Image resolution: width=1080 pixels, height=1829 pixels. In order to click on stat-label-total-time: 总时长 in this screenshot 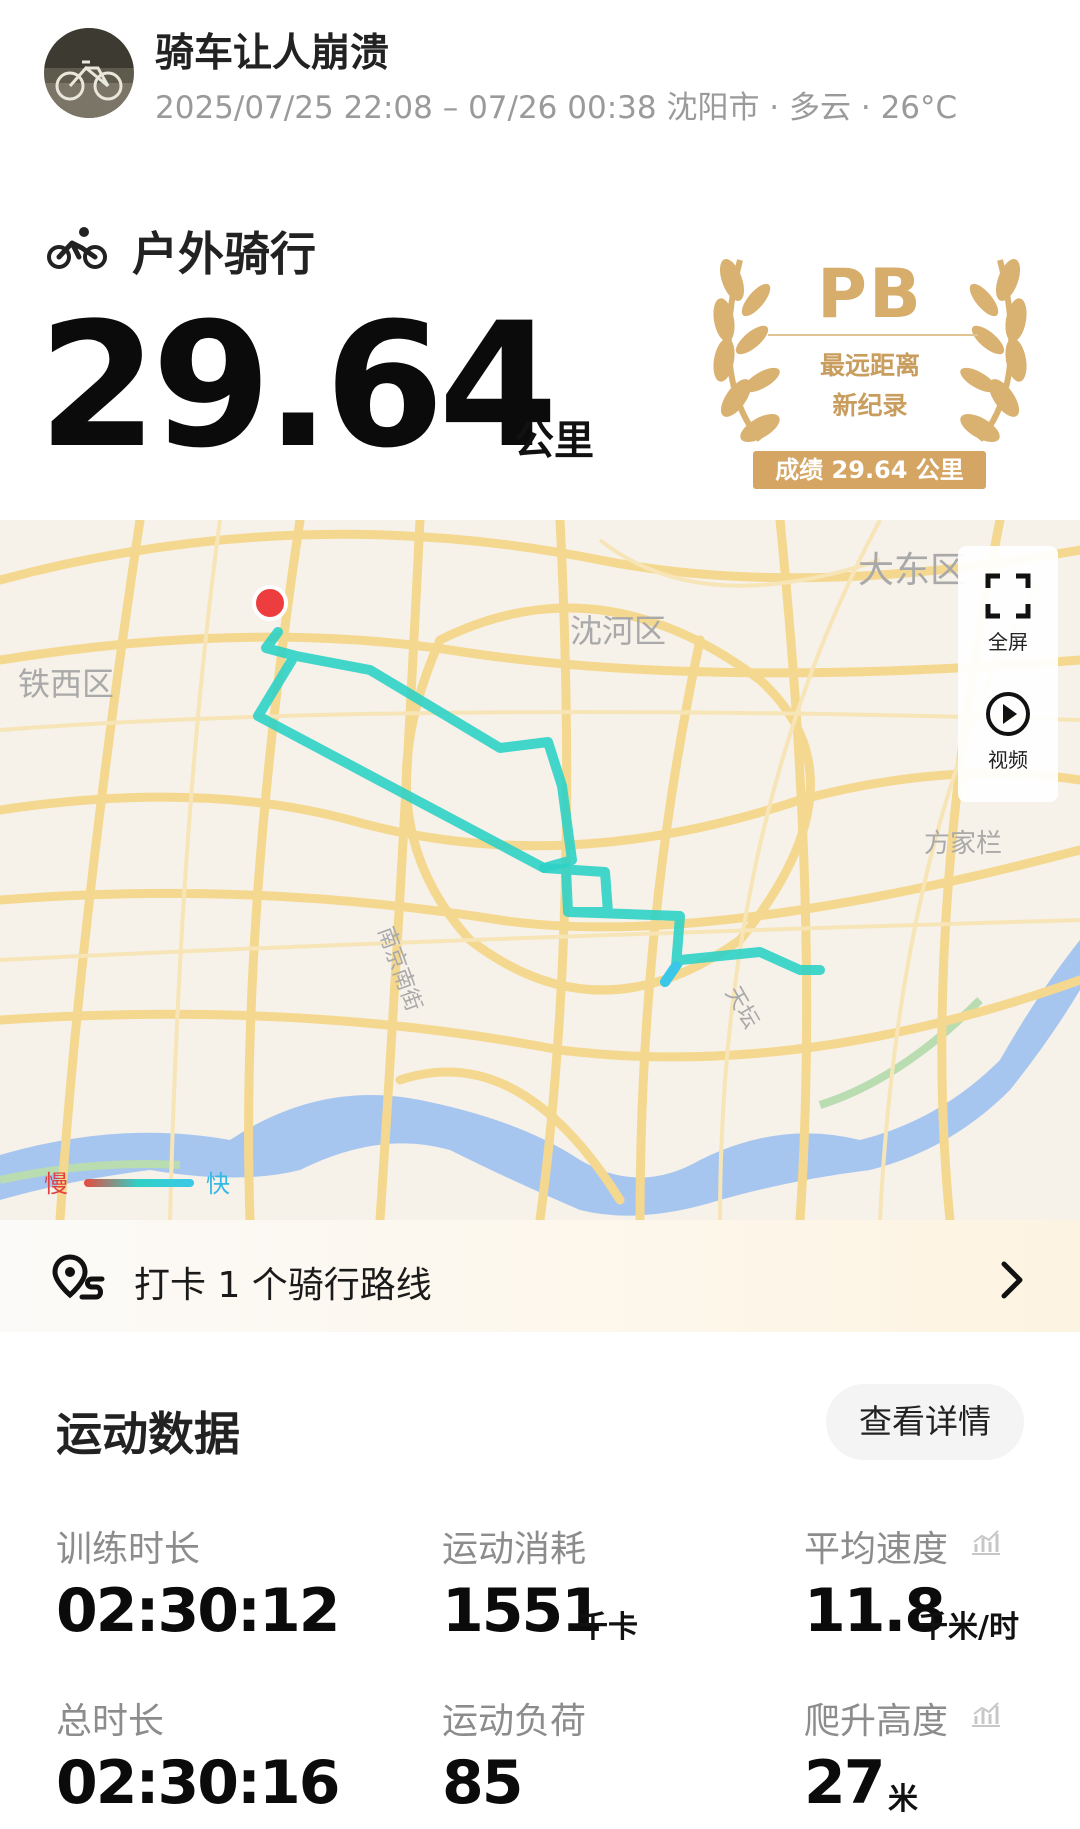, I will do `click(110, 1721)`.